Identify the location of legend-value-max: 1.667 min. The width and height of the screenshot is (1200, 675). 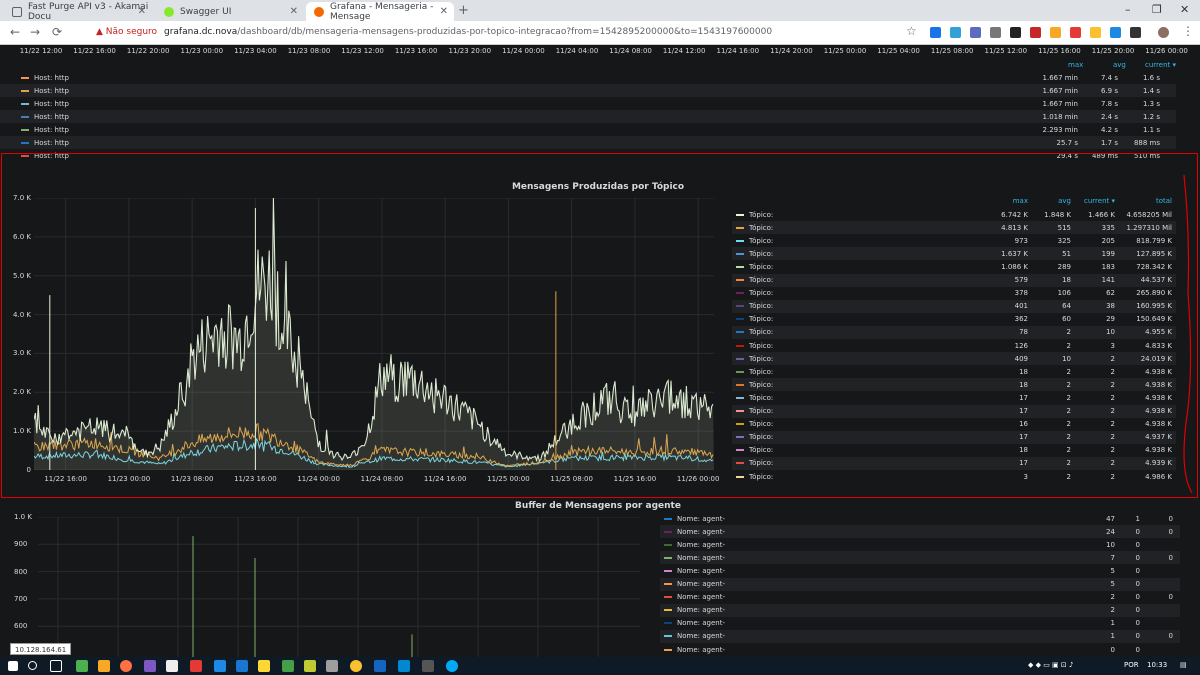
(1060, 90).